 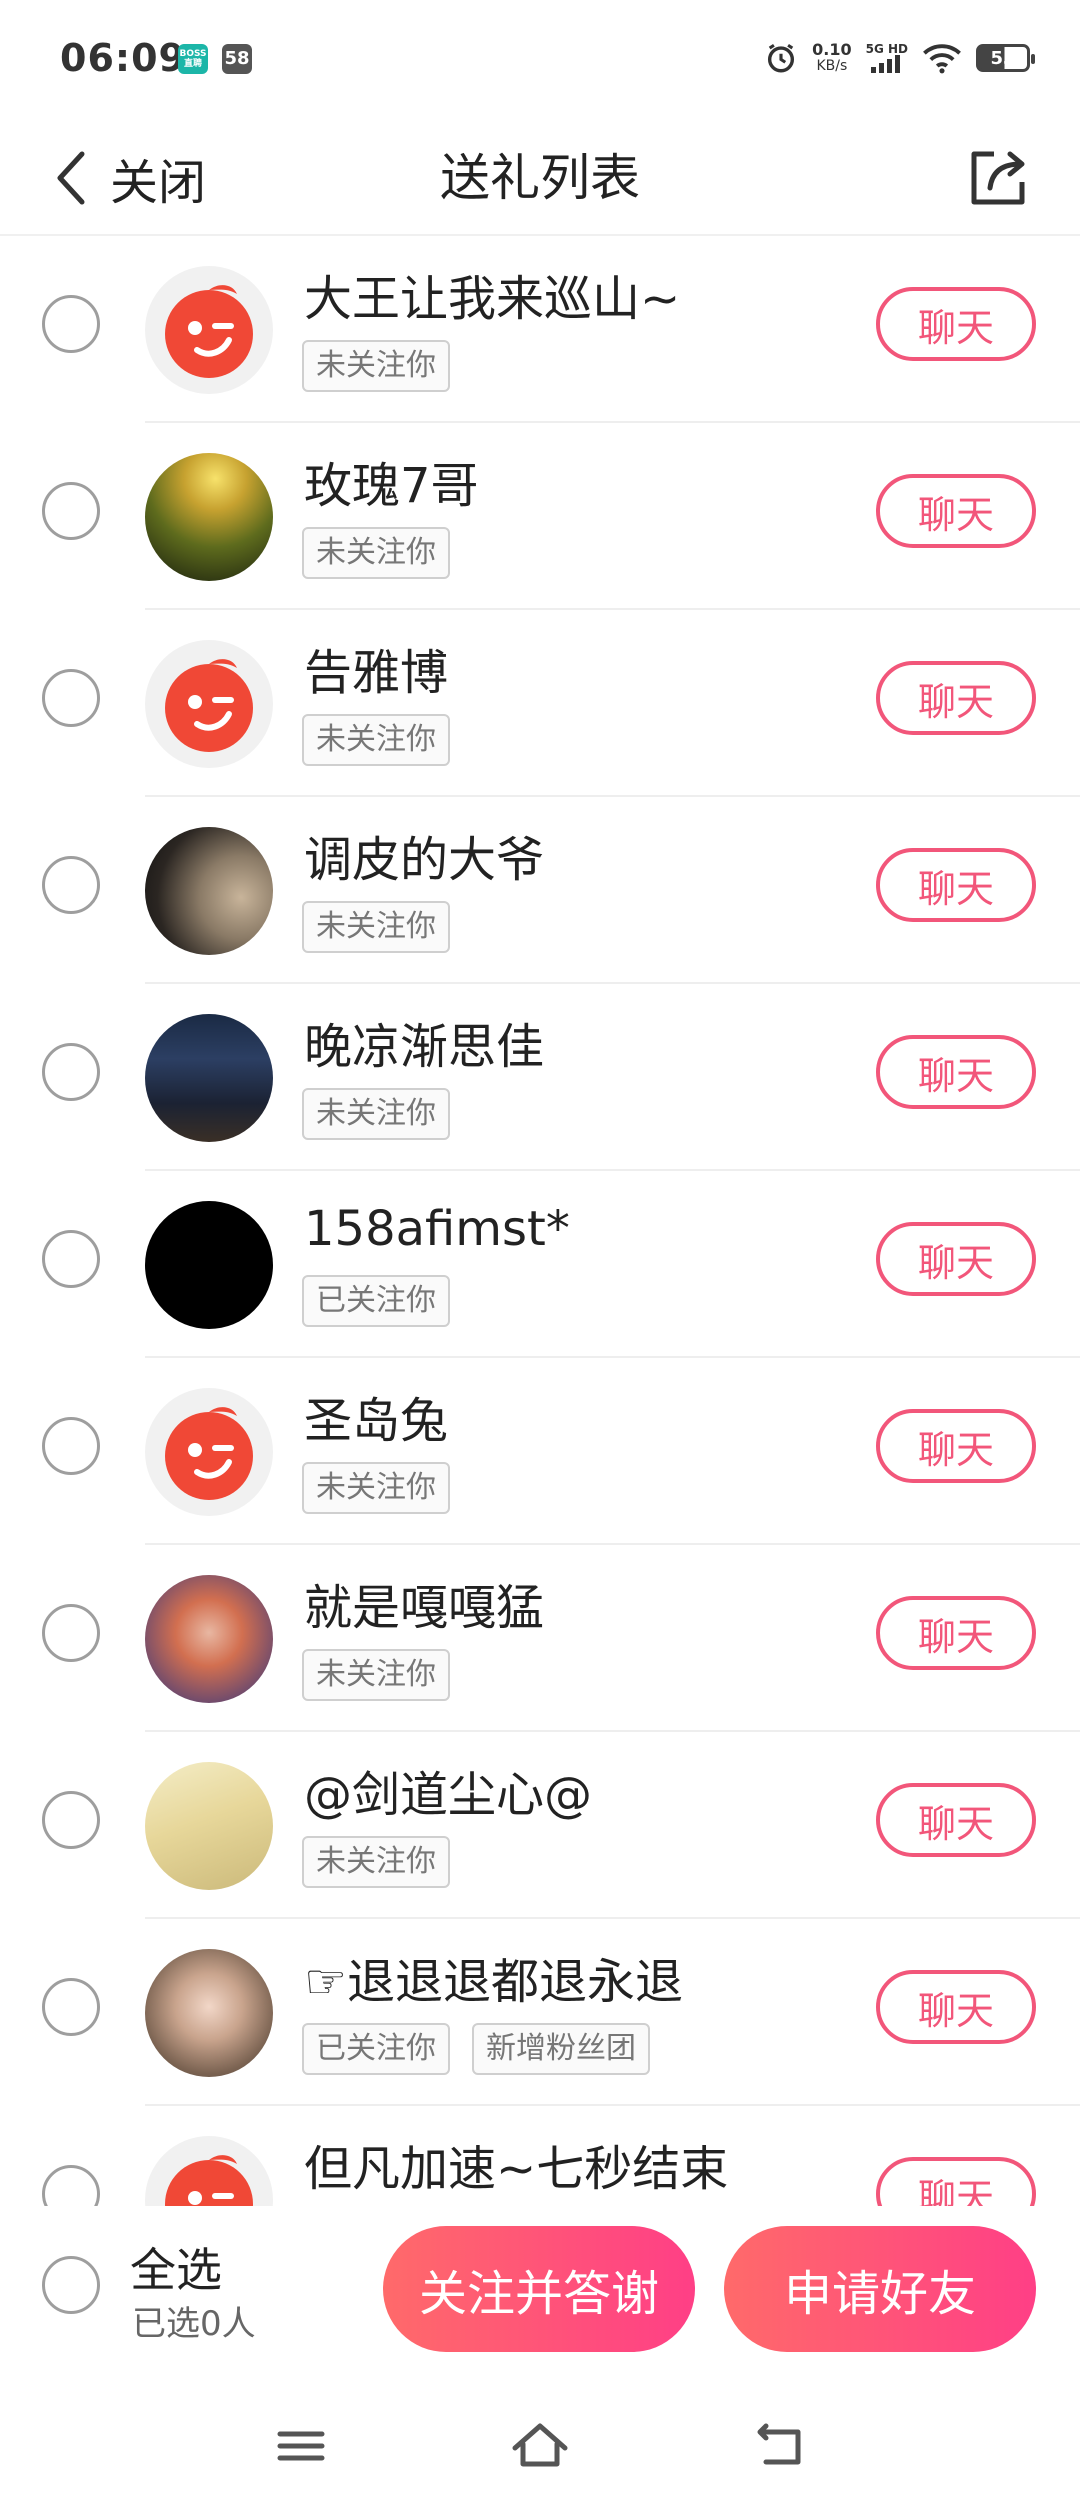 What do you see at coordinates (540, 1451) in the screenshot?
I see `list-item: 圣岛兔未关注你 聊天` at bounding box center [540, 1451].